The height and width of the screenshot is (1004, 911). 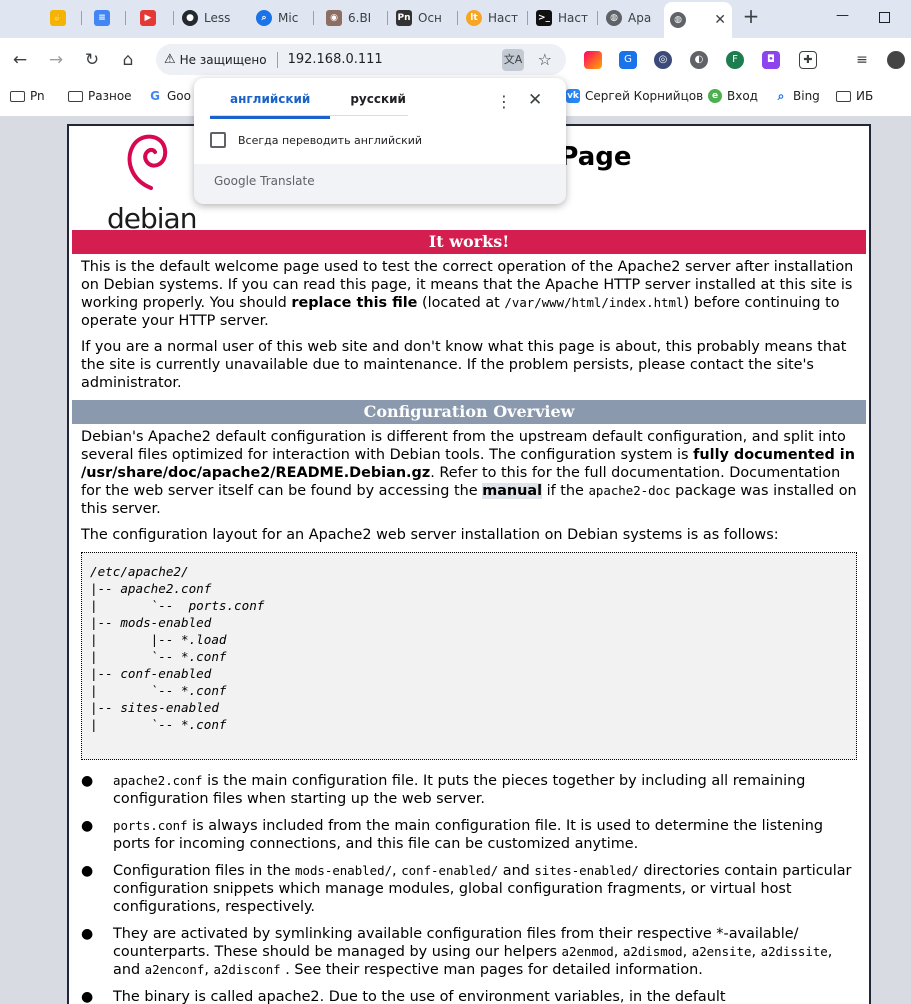 I want to click on maximize-icon, so click(x=884, y=17).